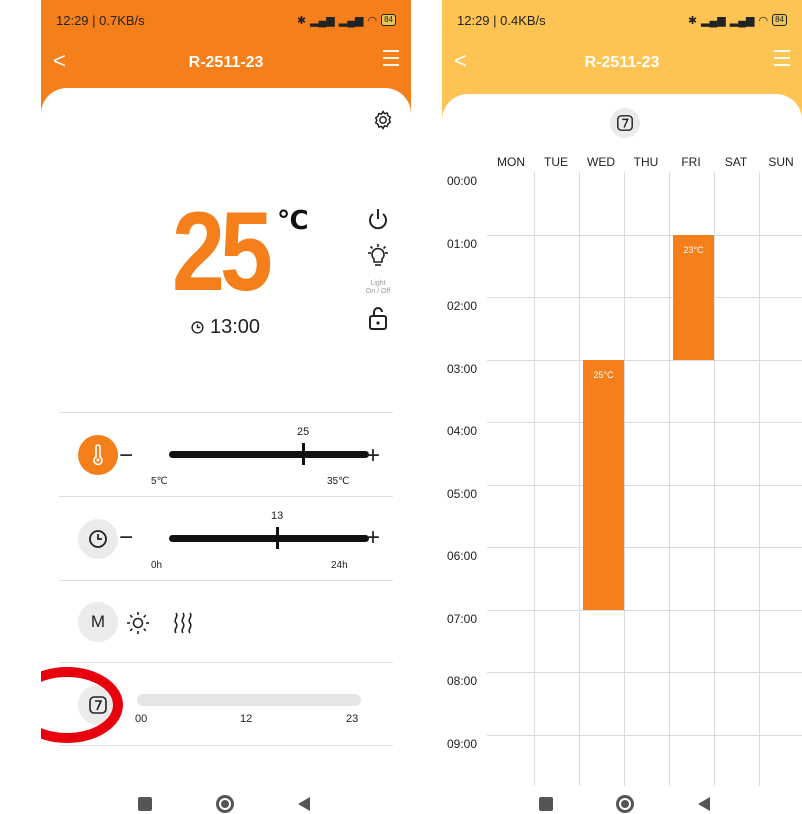  I want to click on hour-label: 02:00, so click(462, 306).